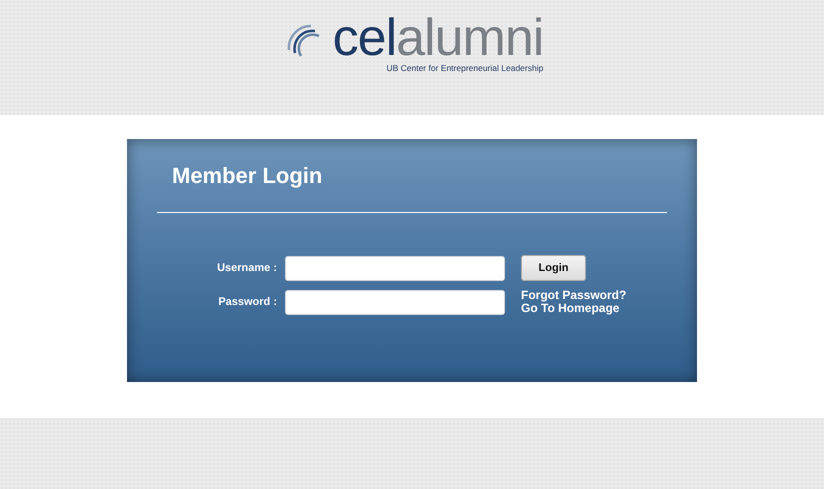  What do you see at coordinates (465, 68) in the screenshot?
I see `logo-tagline: UB Center for Entrepreneurial Leadership` at bounding box center [465, 68].